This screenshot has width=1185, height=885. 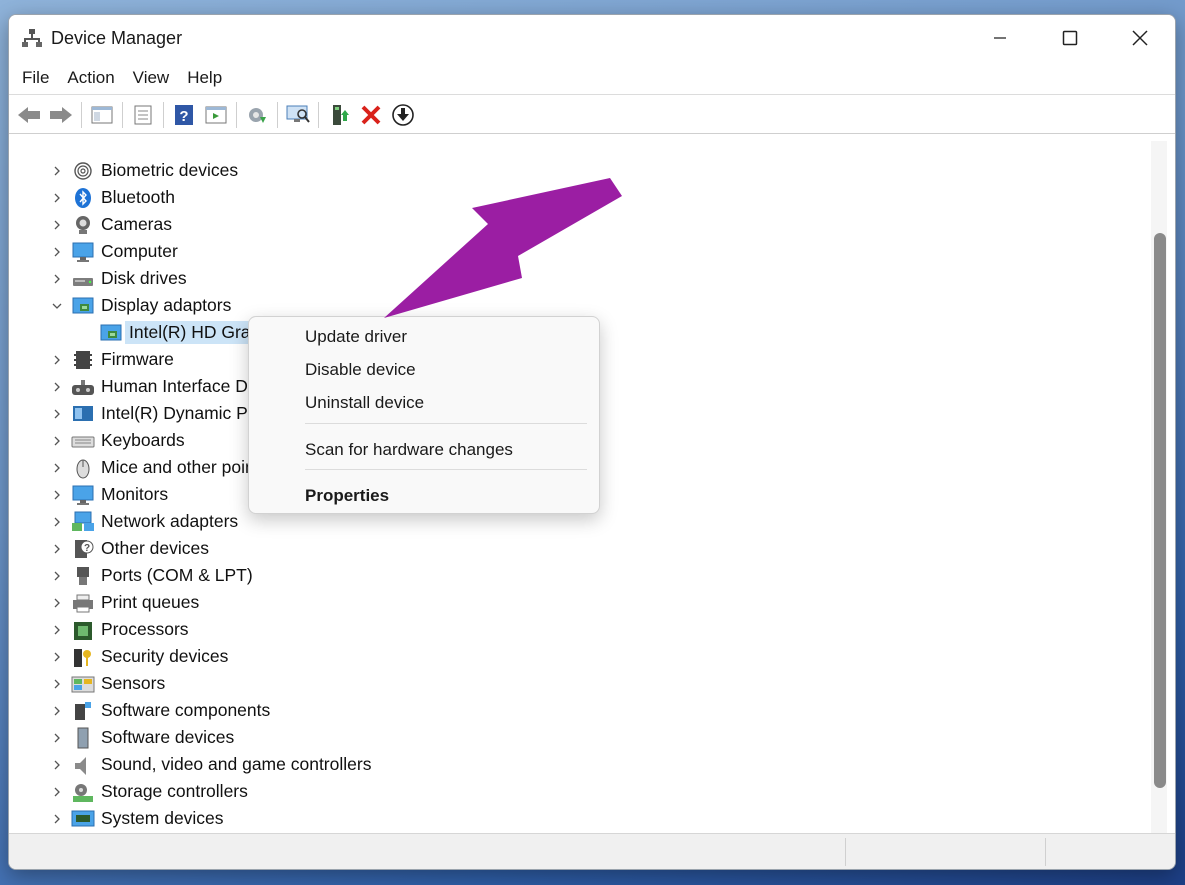 I want to click on action-pane-button, so click(x=216, y=115).